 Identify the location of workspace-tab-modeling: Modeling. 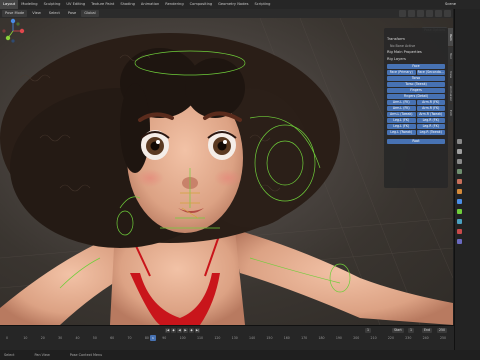
(29, 4).